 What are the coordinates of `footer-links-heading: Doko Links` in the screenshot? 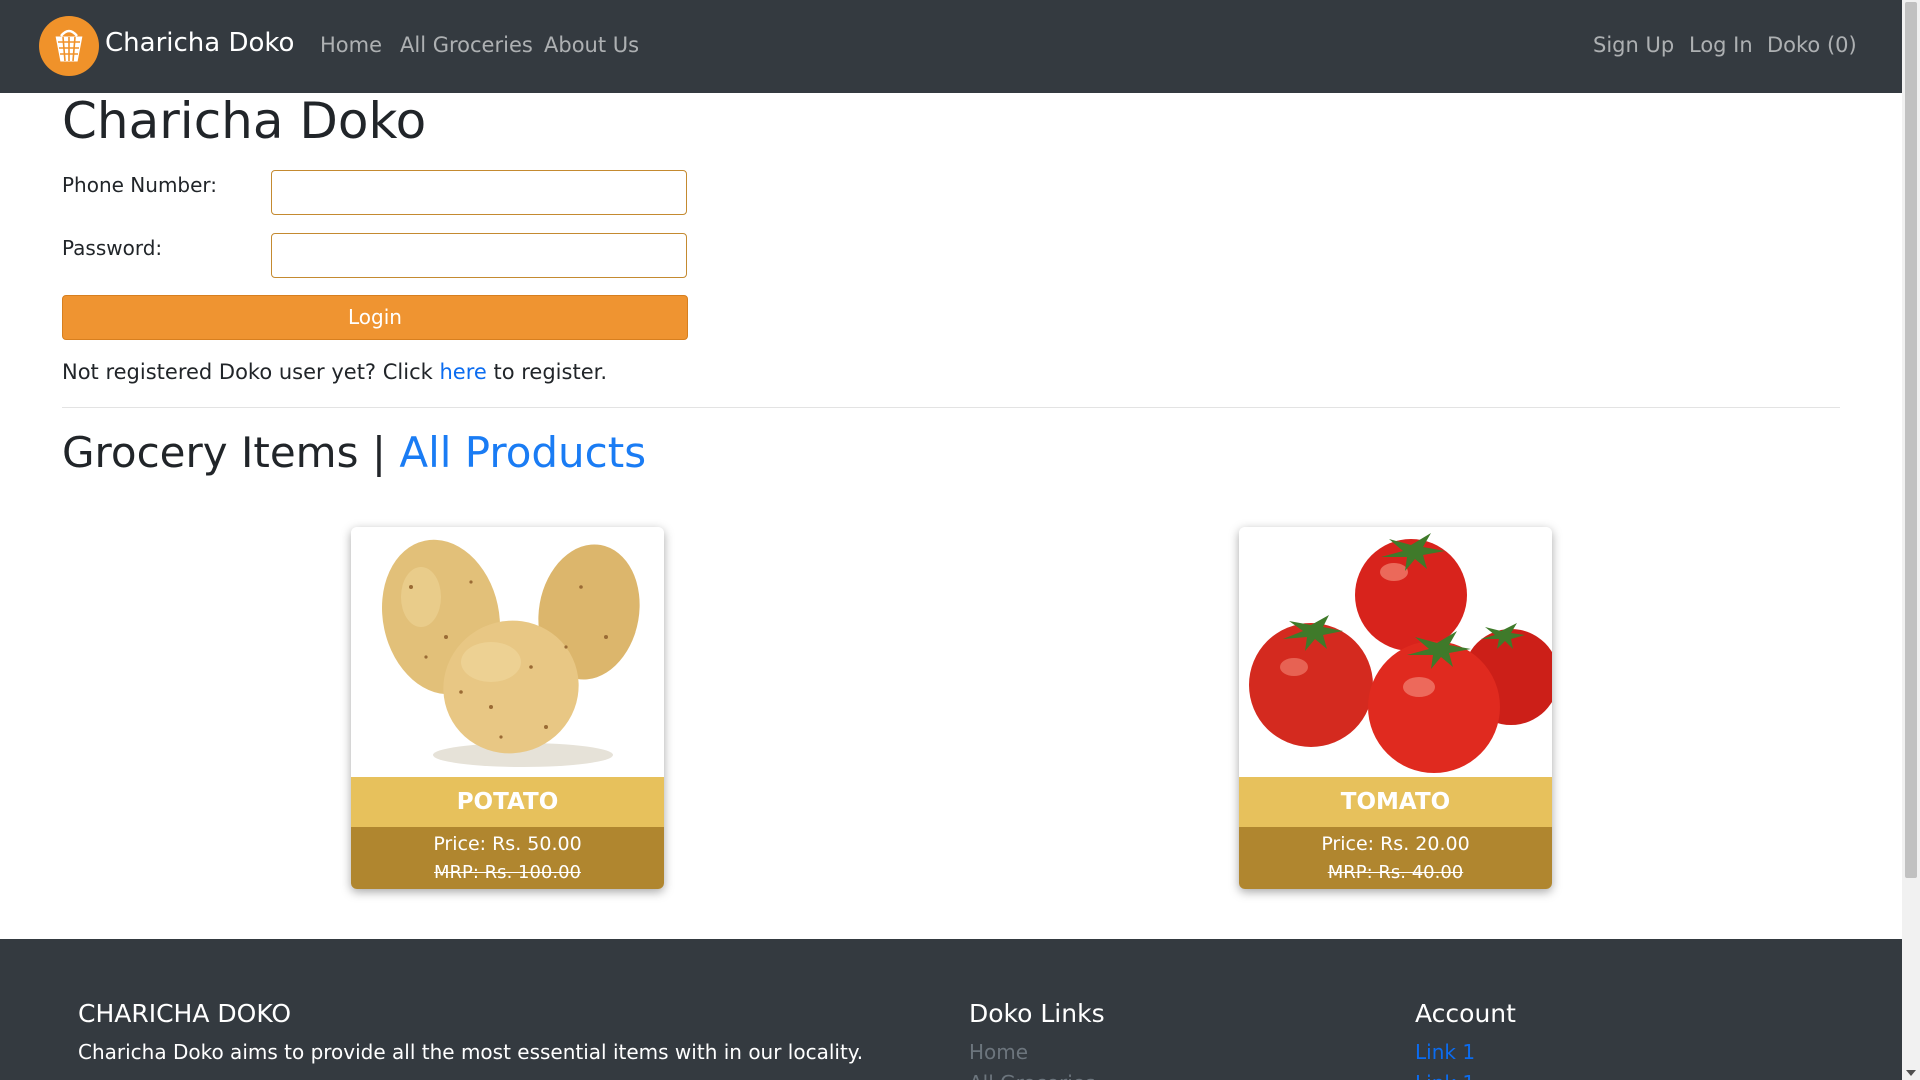 It's located at (1037, 1013).